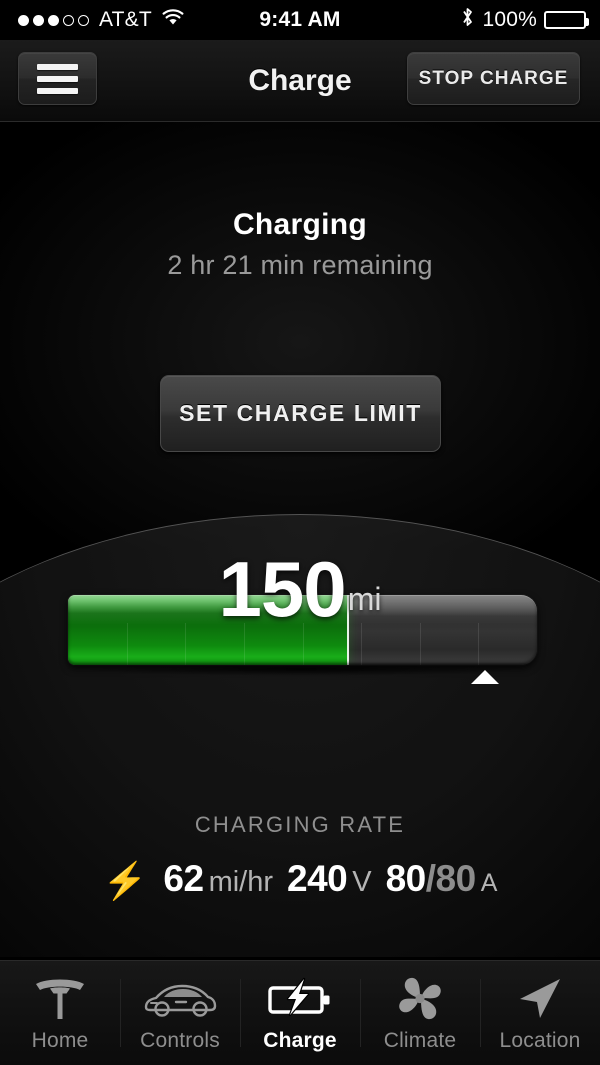 The image size is (600, 1065). Describe the element at coordinates (317, 878) in the screenshot. I see `voltage-value: 240` at that location.